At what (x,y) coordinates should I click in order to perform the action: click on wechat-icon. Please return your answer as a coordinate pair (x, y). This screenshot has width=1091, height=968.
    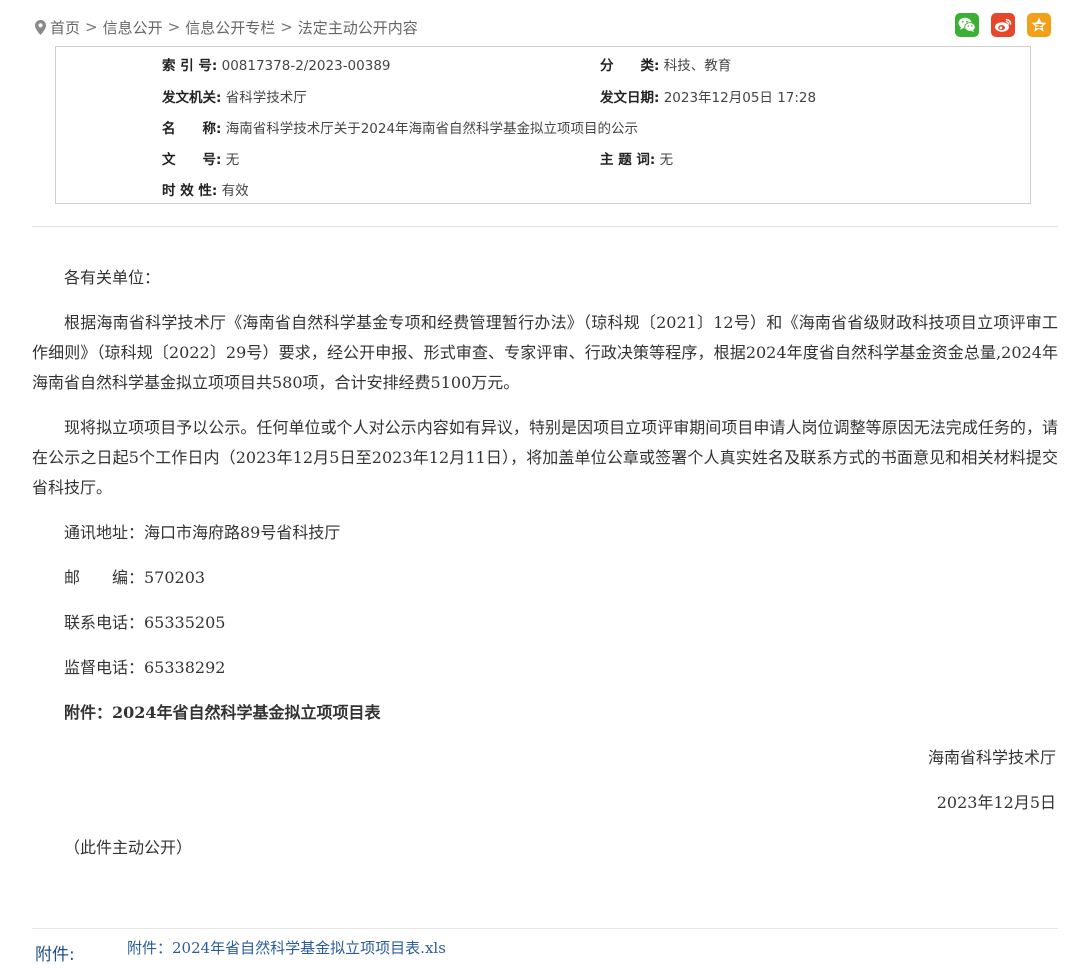
    Looking at the image, I should click on (967, 25).